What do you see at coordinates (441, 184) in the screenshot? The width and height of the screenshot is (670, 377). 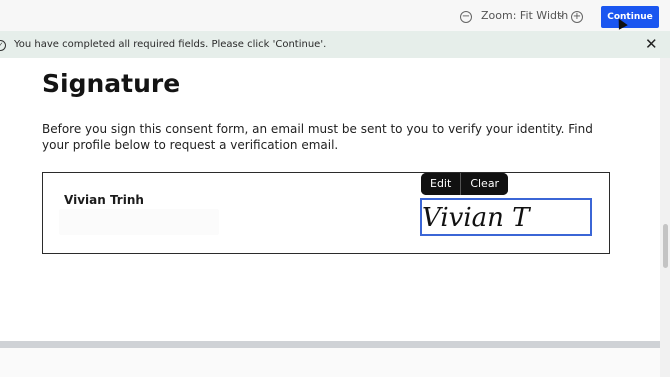 I see `edit-signature-button: Edit` at bounding box center [441, 184].